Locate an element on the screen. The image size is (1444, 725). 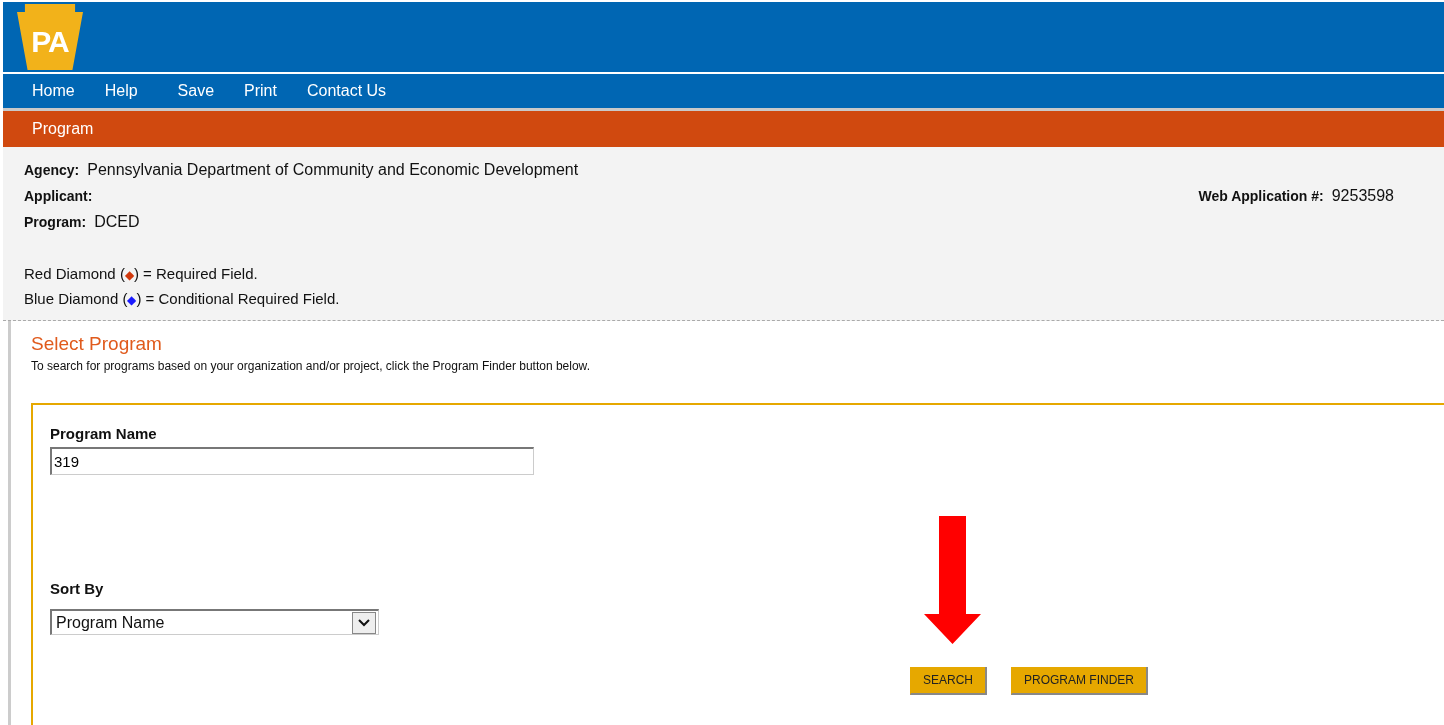
nav-link: Contact Us is located at coordinates (346, 91).